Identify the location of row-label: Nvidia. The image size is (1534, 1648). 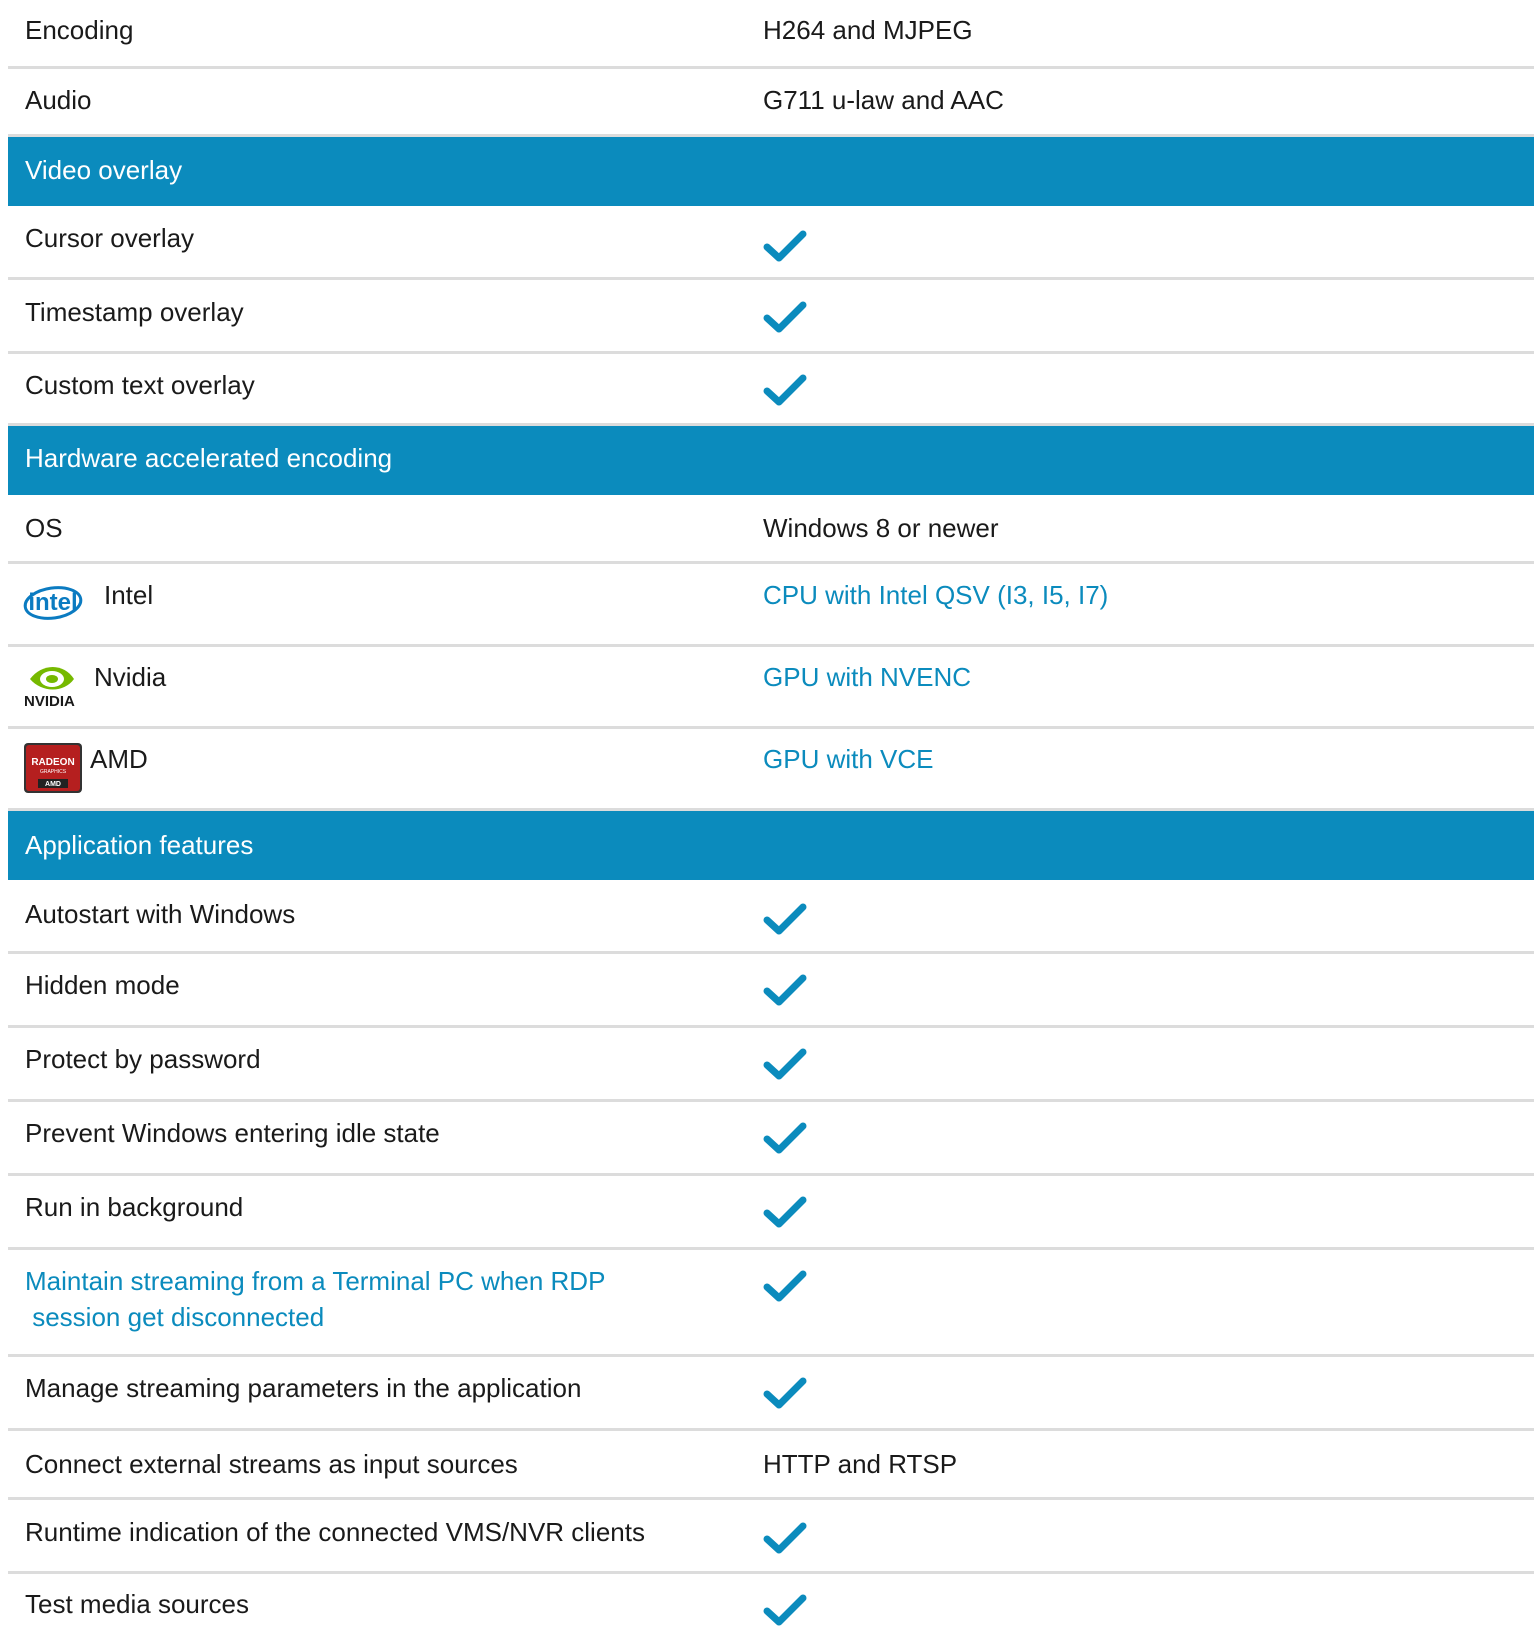
(130, 677).